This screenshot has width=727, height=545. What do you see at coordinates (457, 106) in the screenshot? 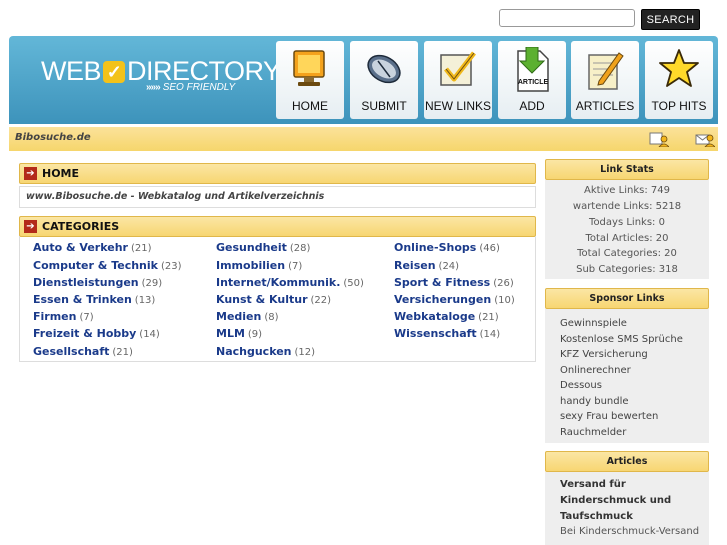
I see `nav-label: NEW LINKS` at bounding box center [457, 106].